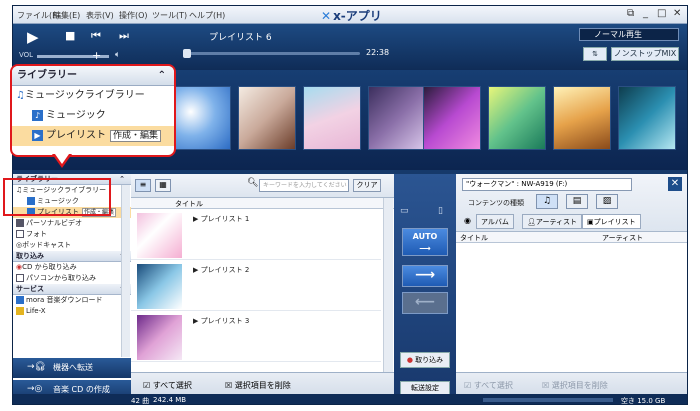 Image resolution: width=700 pixels, height=411 pixels. I want to click on minimize-button: _, so click(645, 13).